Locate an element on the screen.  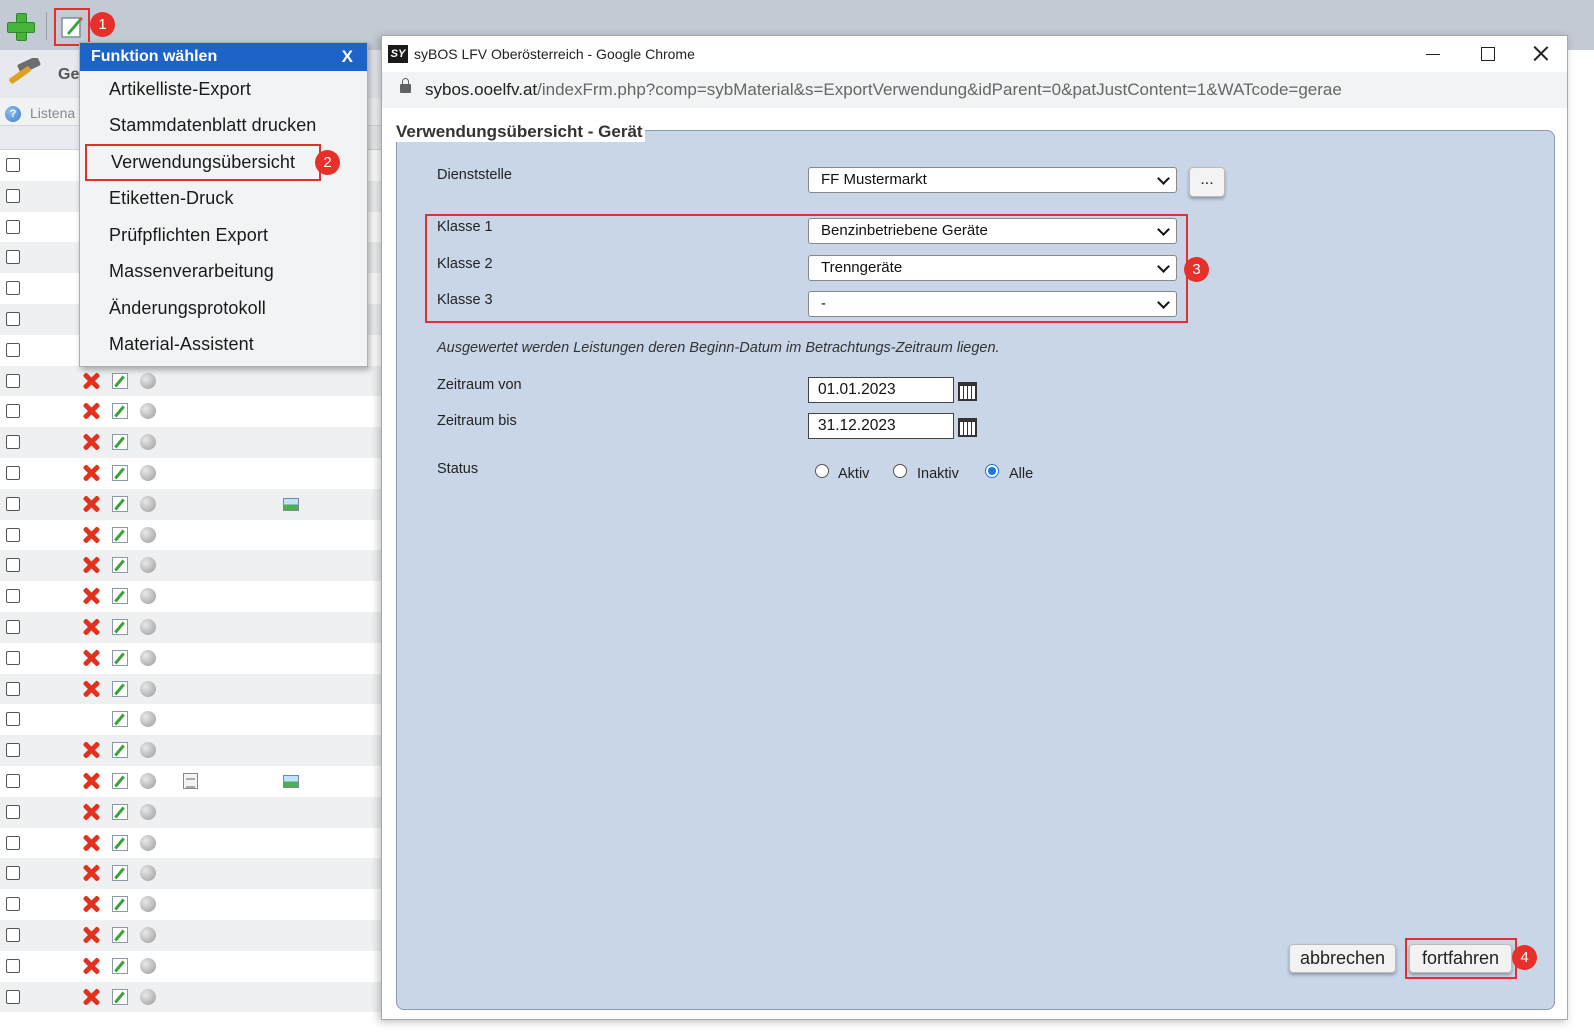
help-icon: ? is located at coordinates (13, 114).